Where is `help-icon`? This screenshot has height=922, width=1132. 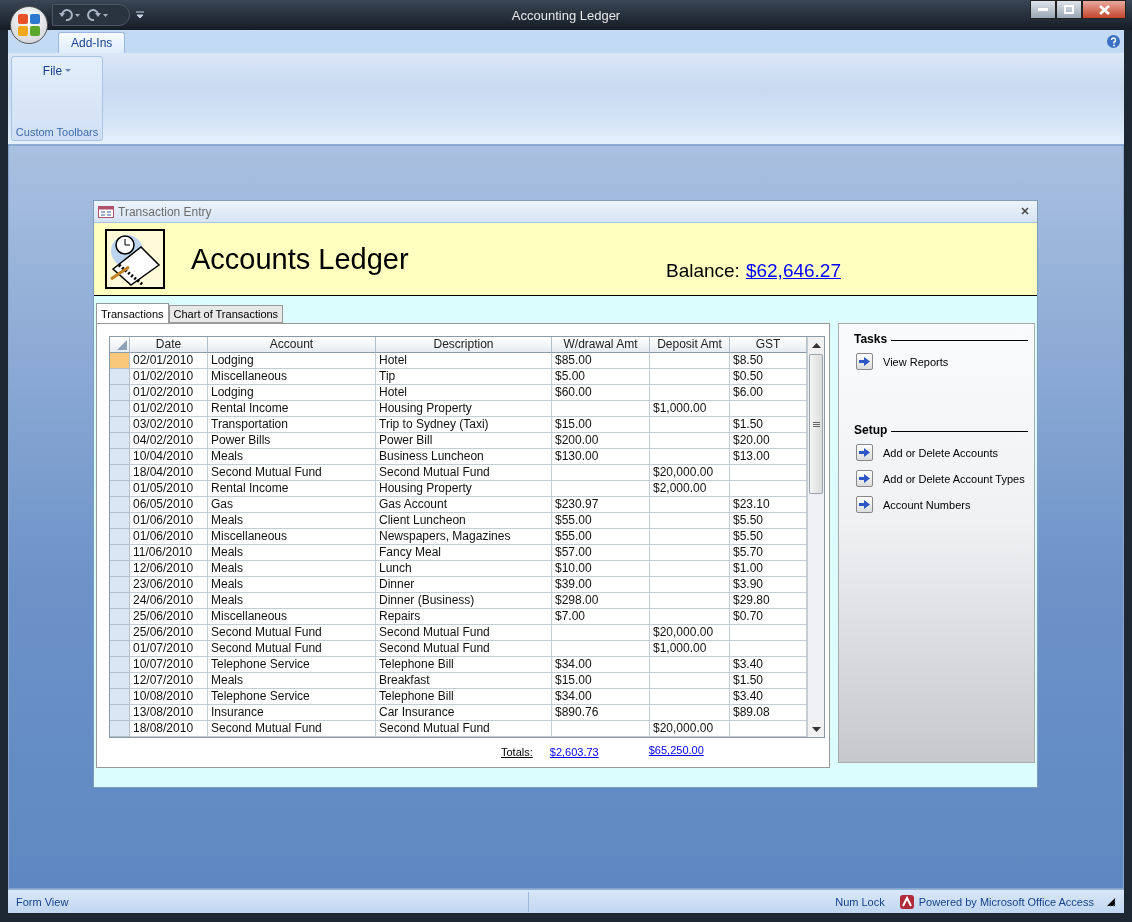
help-icon is located at coordinates (1113, 41).